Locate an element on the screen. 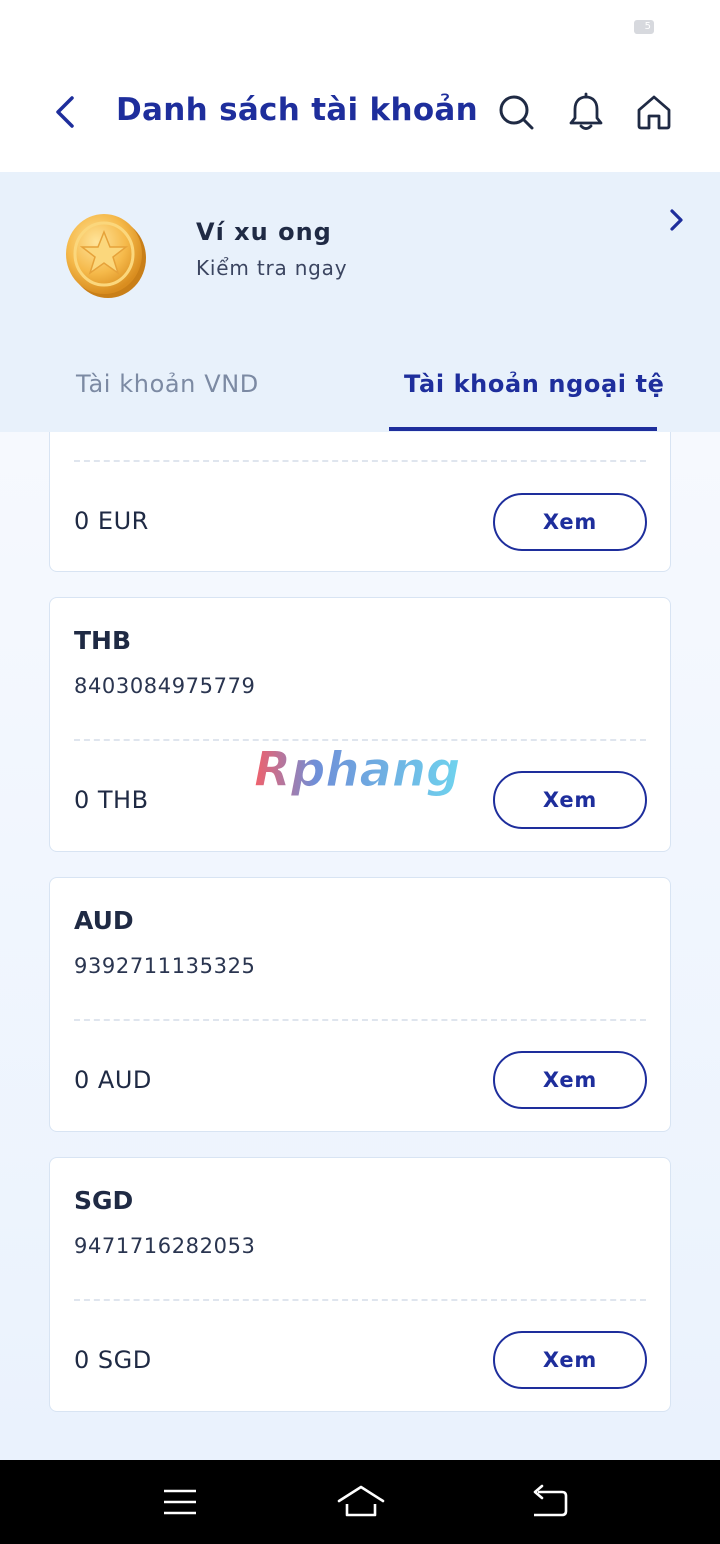  account-balance: 0 THB is located at coordinates (111, 800).